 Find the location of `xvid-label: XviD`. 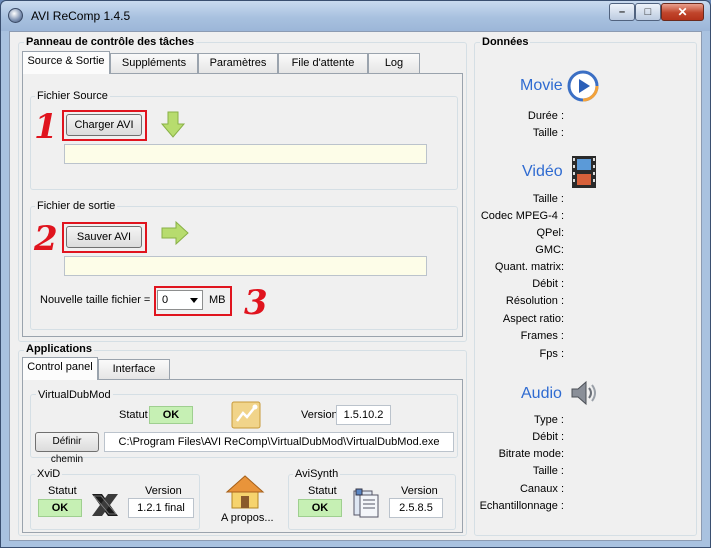

xvid-label: XviD is located at coordinates (49, 474).